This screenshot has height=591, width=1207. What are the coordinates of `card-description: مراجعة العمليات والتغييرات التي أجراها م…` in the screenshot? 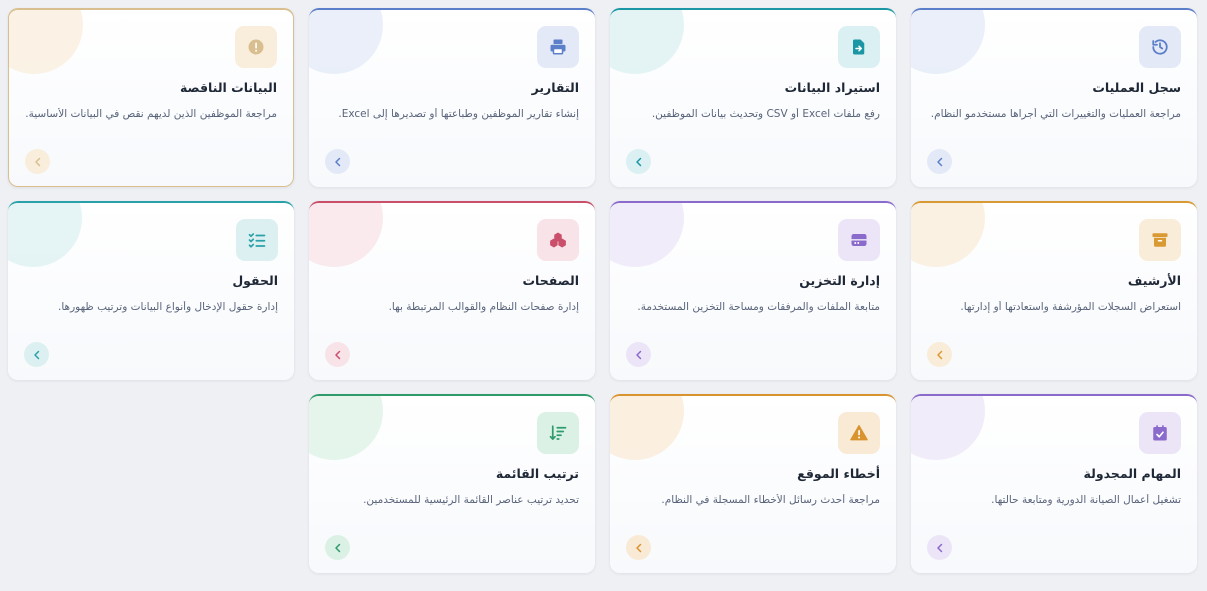 It's located at (1055, 114).